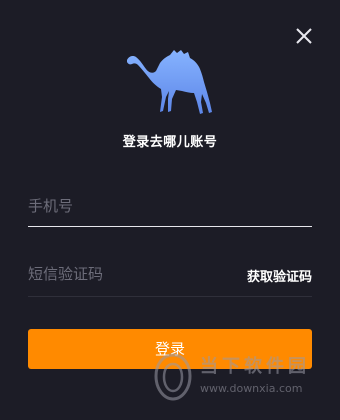  Describe the element at coordinates (279, 274) in the screenshot. I see `get-code-button: 获取验证码` at that location.